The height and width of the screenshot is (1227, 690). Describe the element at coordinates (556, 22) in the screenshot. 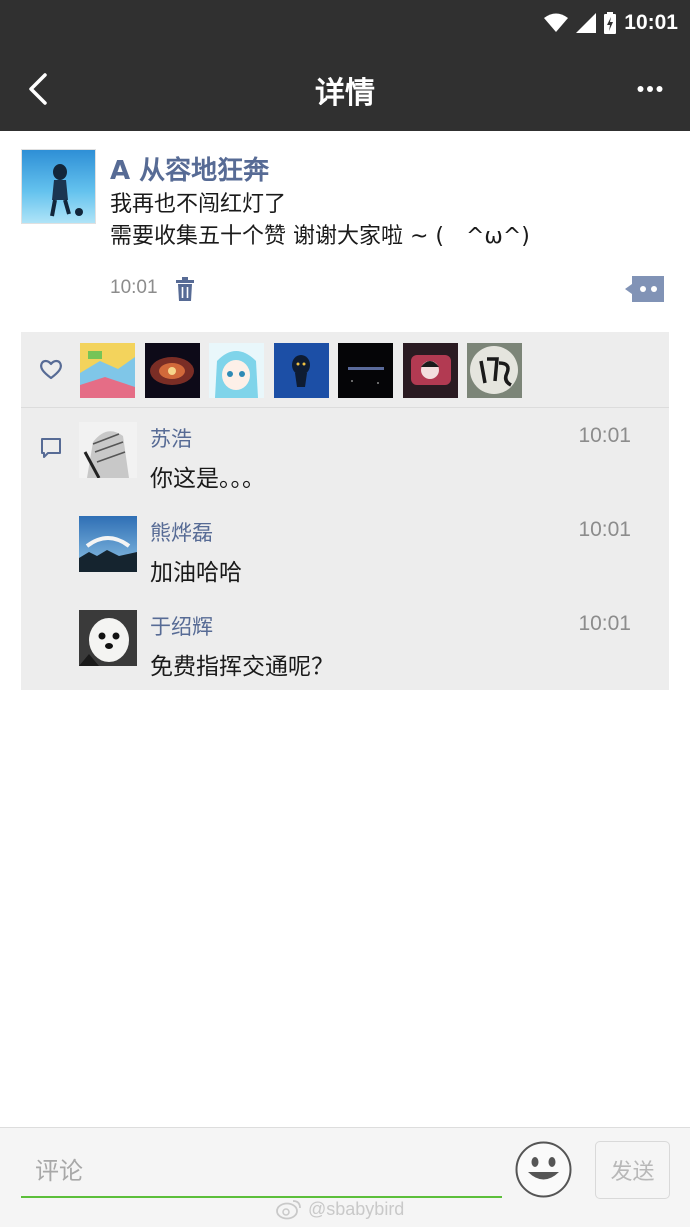

I see `wifi-icon` at that location.